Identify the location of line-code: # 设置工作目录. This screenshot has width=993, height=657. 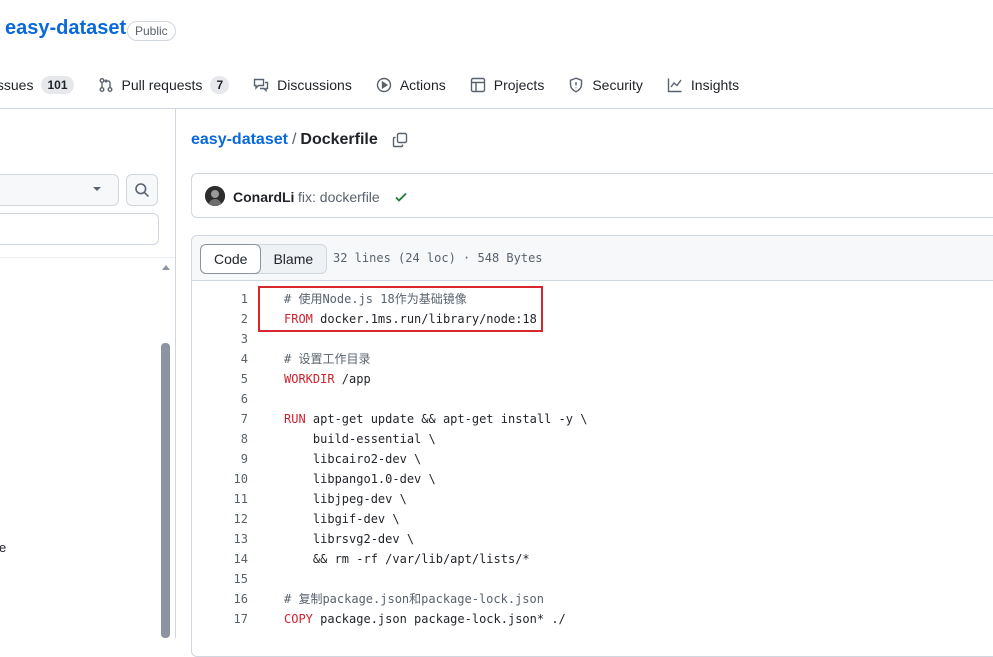
(327, 359).